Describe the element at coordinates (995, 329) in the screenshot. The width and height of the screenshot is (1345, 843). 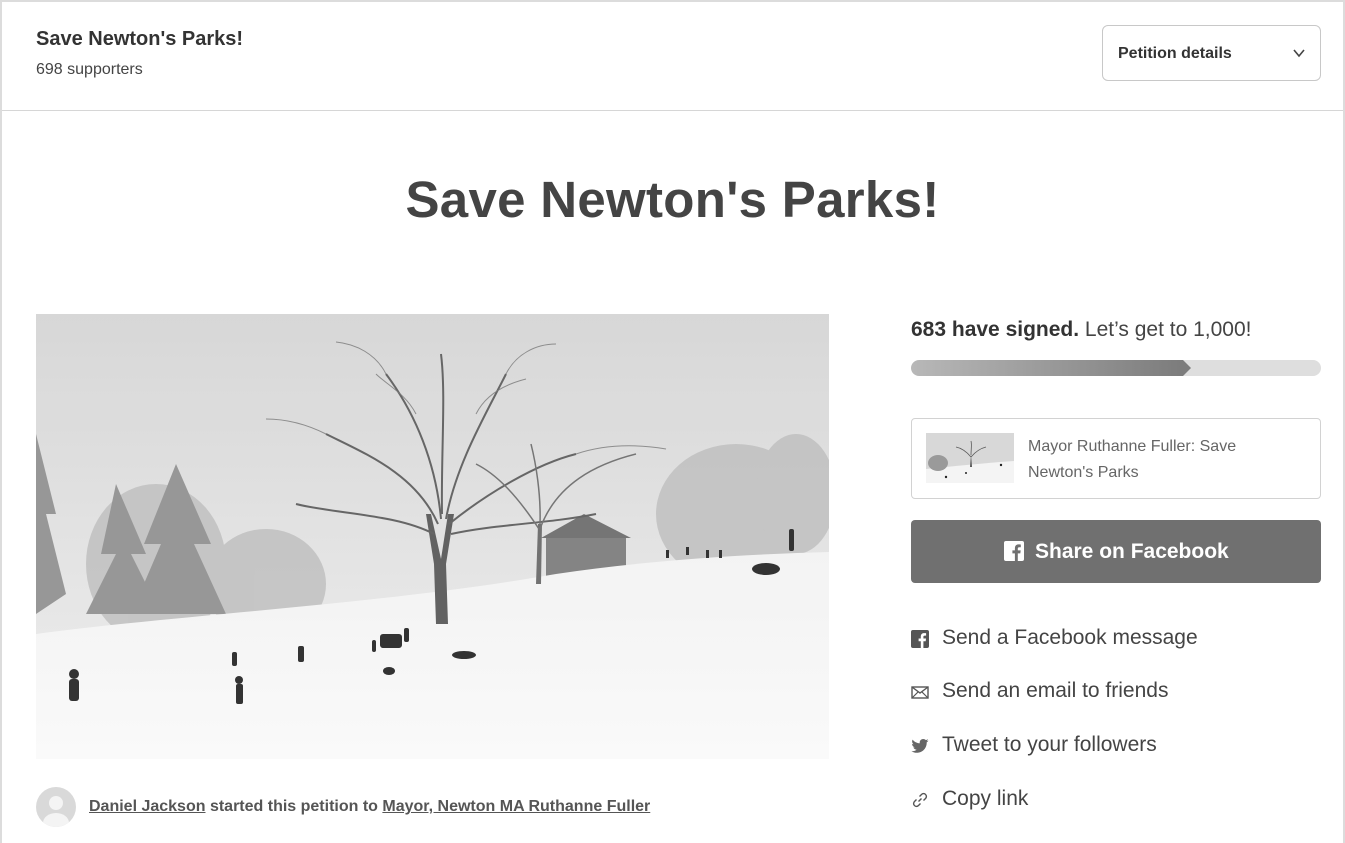
I see `signed-count: 683 have signed.` at that location.